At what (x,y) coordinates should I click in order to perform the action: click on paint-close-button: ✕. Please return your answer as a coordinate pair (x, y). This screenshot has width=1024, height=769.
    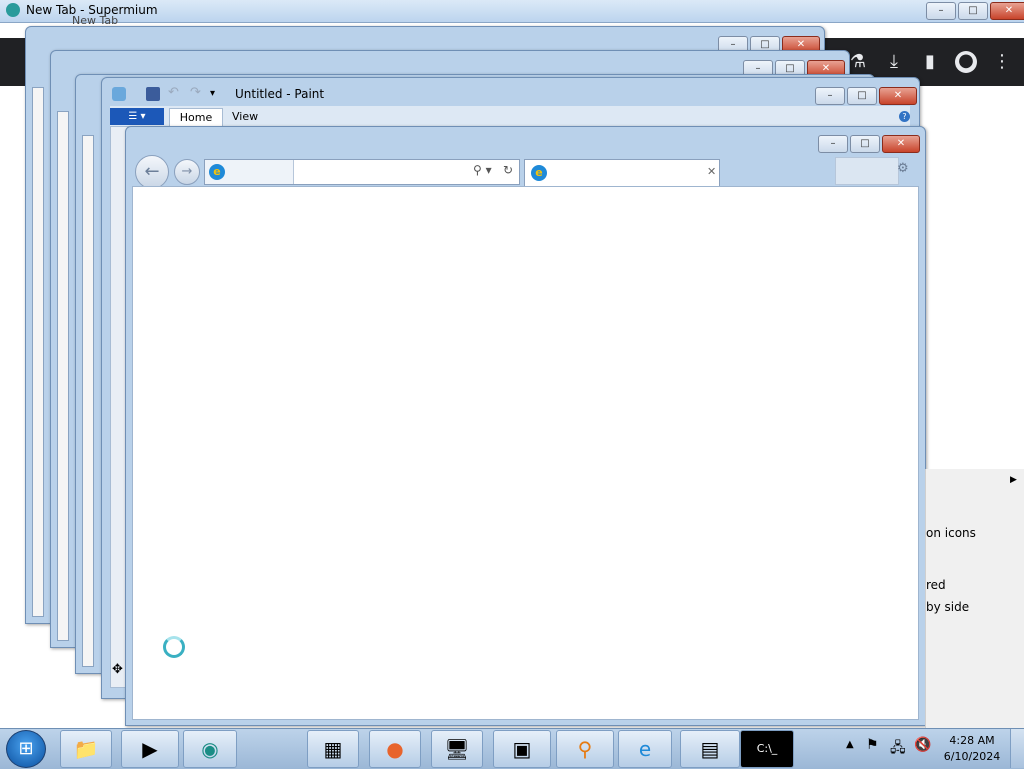
    Looking at the image, I should click on (898, 96).